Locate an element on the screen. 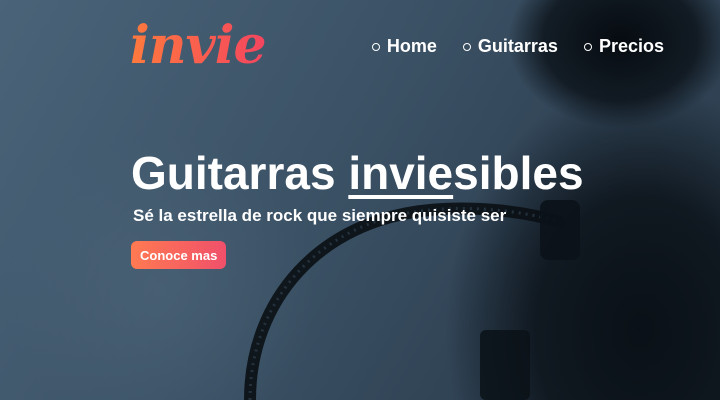 The width and height of the screenshot is (720, 400). hero-title-highlight: invie is located at coordinates (401, 173).